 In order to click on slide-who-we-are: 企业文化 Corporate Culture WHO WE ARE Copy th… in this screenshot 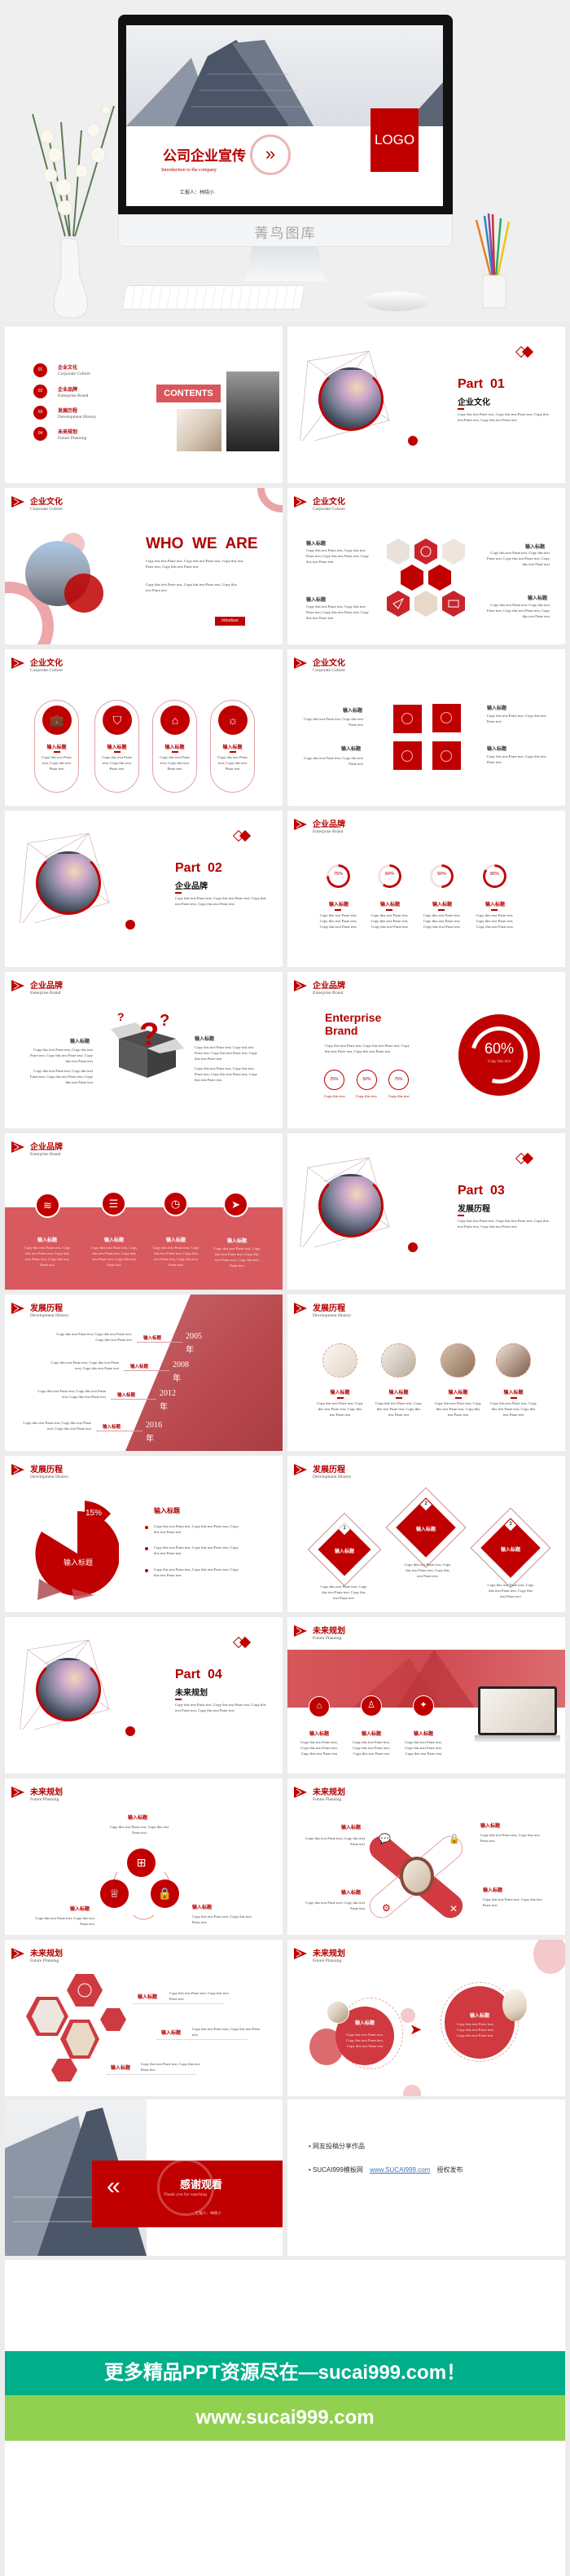, I will do `click(144, 566)`.